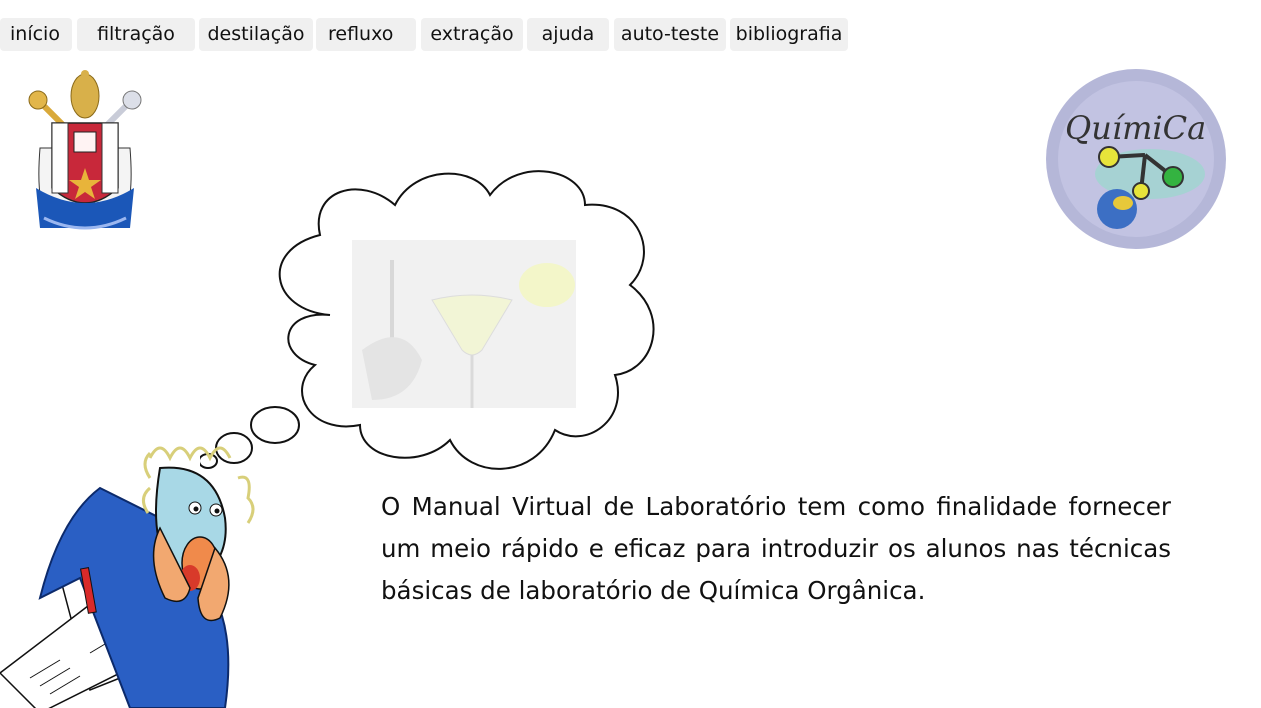  What do you see at coordinates (670, 34) in the screenshot?
I see `tab-auto-teste: auto-teste` at bounding box center [670, 34].